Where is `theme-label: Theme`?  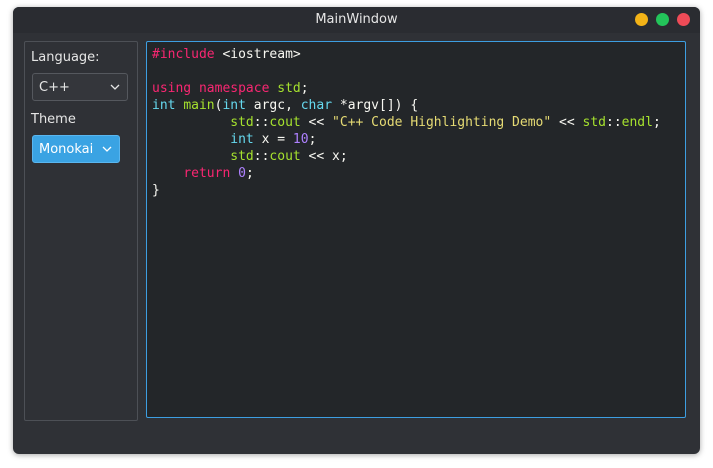
theme-label: Theme is located at coordinates (53, 119).